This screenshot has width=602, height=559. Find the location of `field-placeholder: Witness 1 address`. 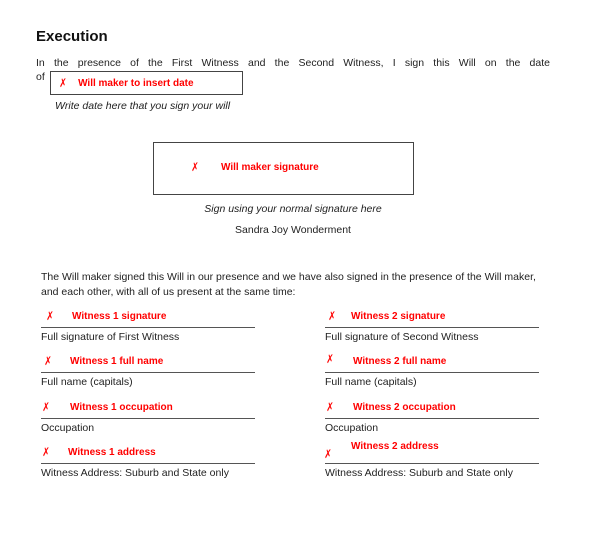

field-placeholder: Witness 1 address is located at coordinates (112, 452).